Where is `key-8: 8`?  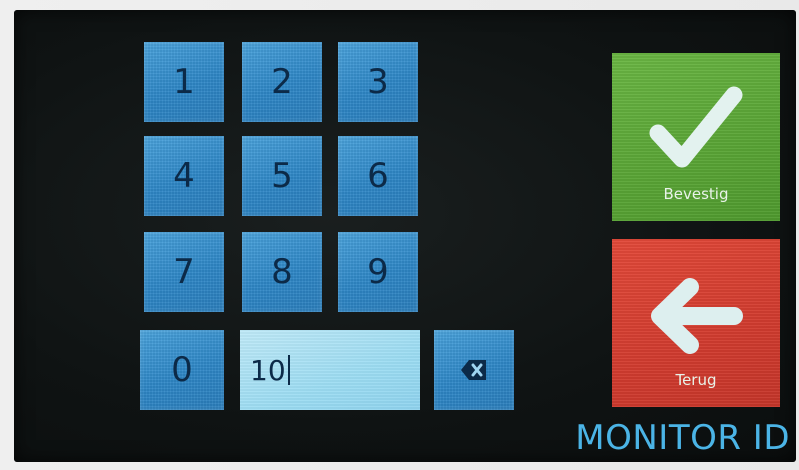 key-8: 8 is located at coordinates (282, 272).